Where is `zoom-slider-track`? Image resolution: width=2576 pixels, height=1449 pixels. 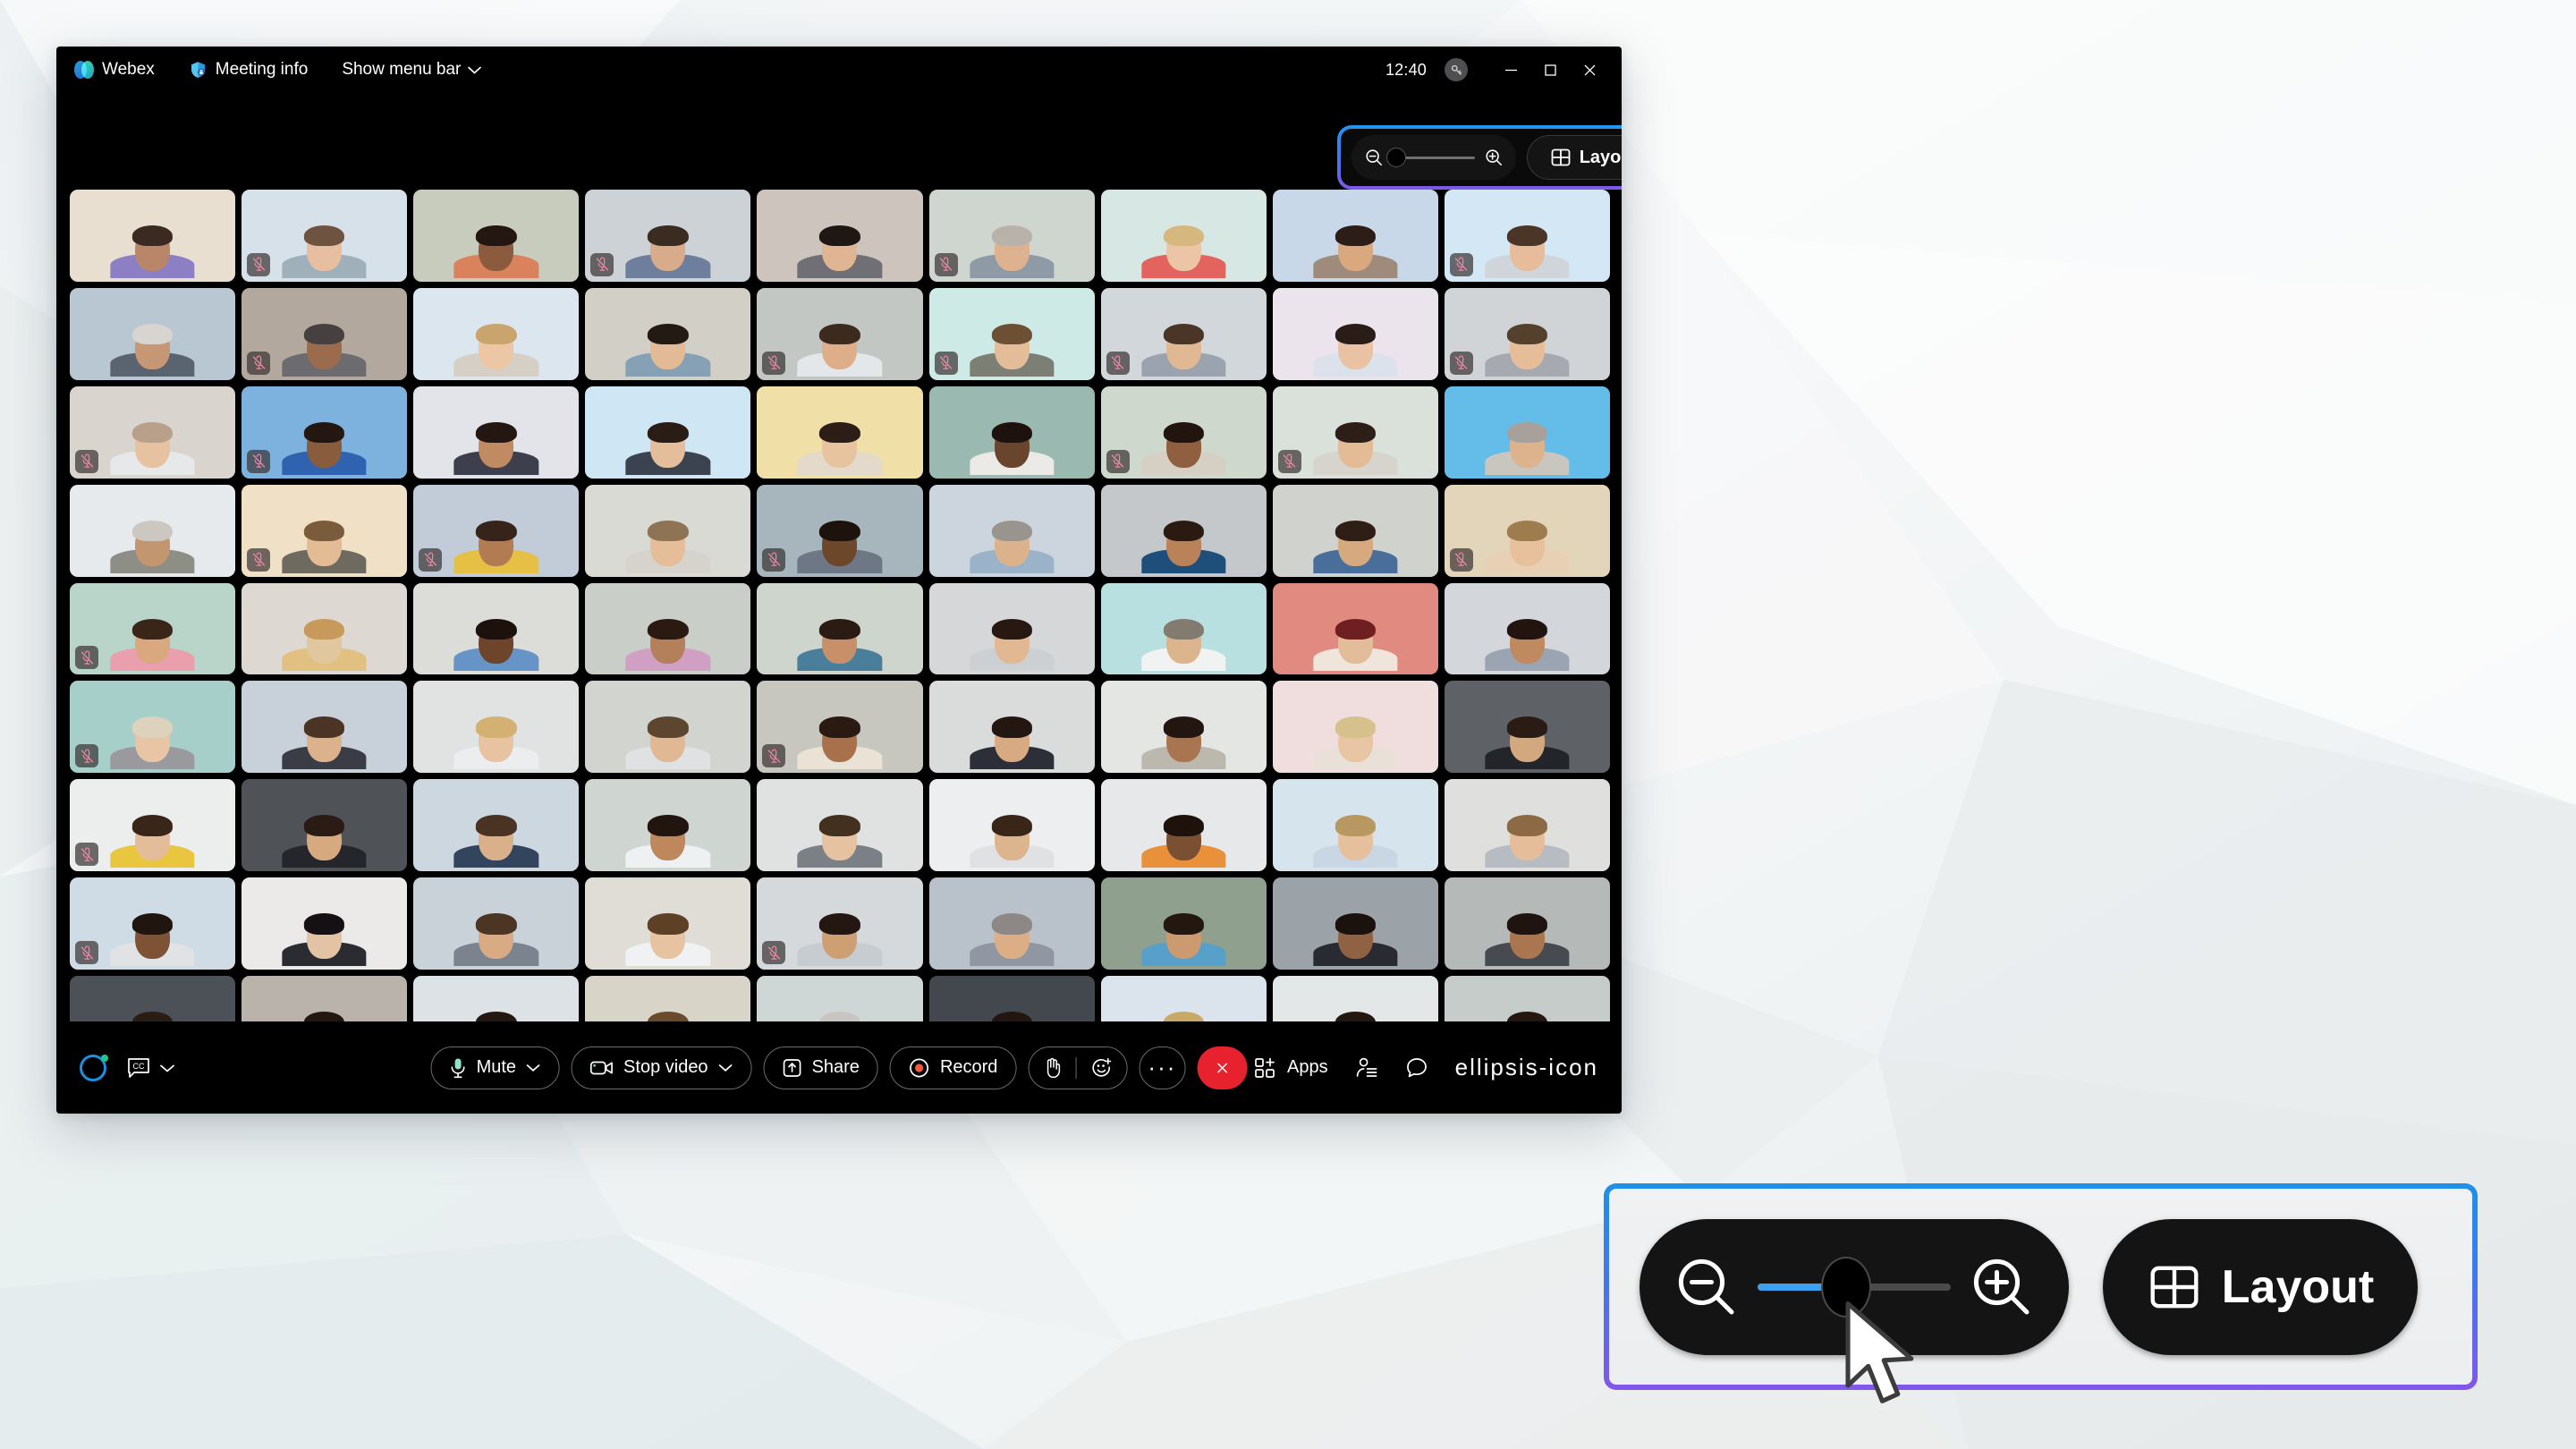
zoom-slider-track is located at coordinates (1430, 157).